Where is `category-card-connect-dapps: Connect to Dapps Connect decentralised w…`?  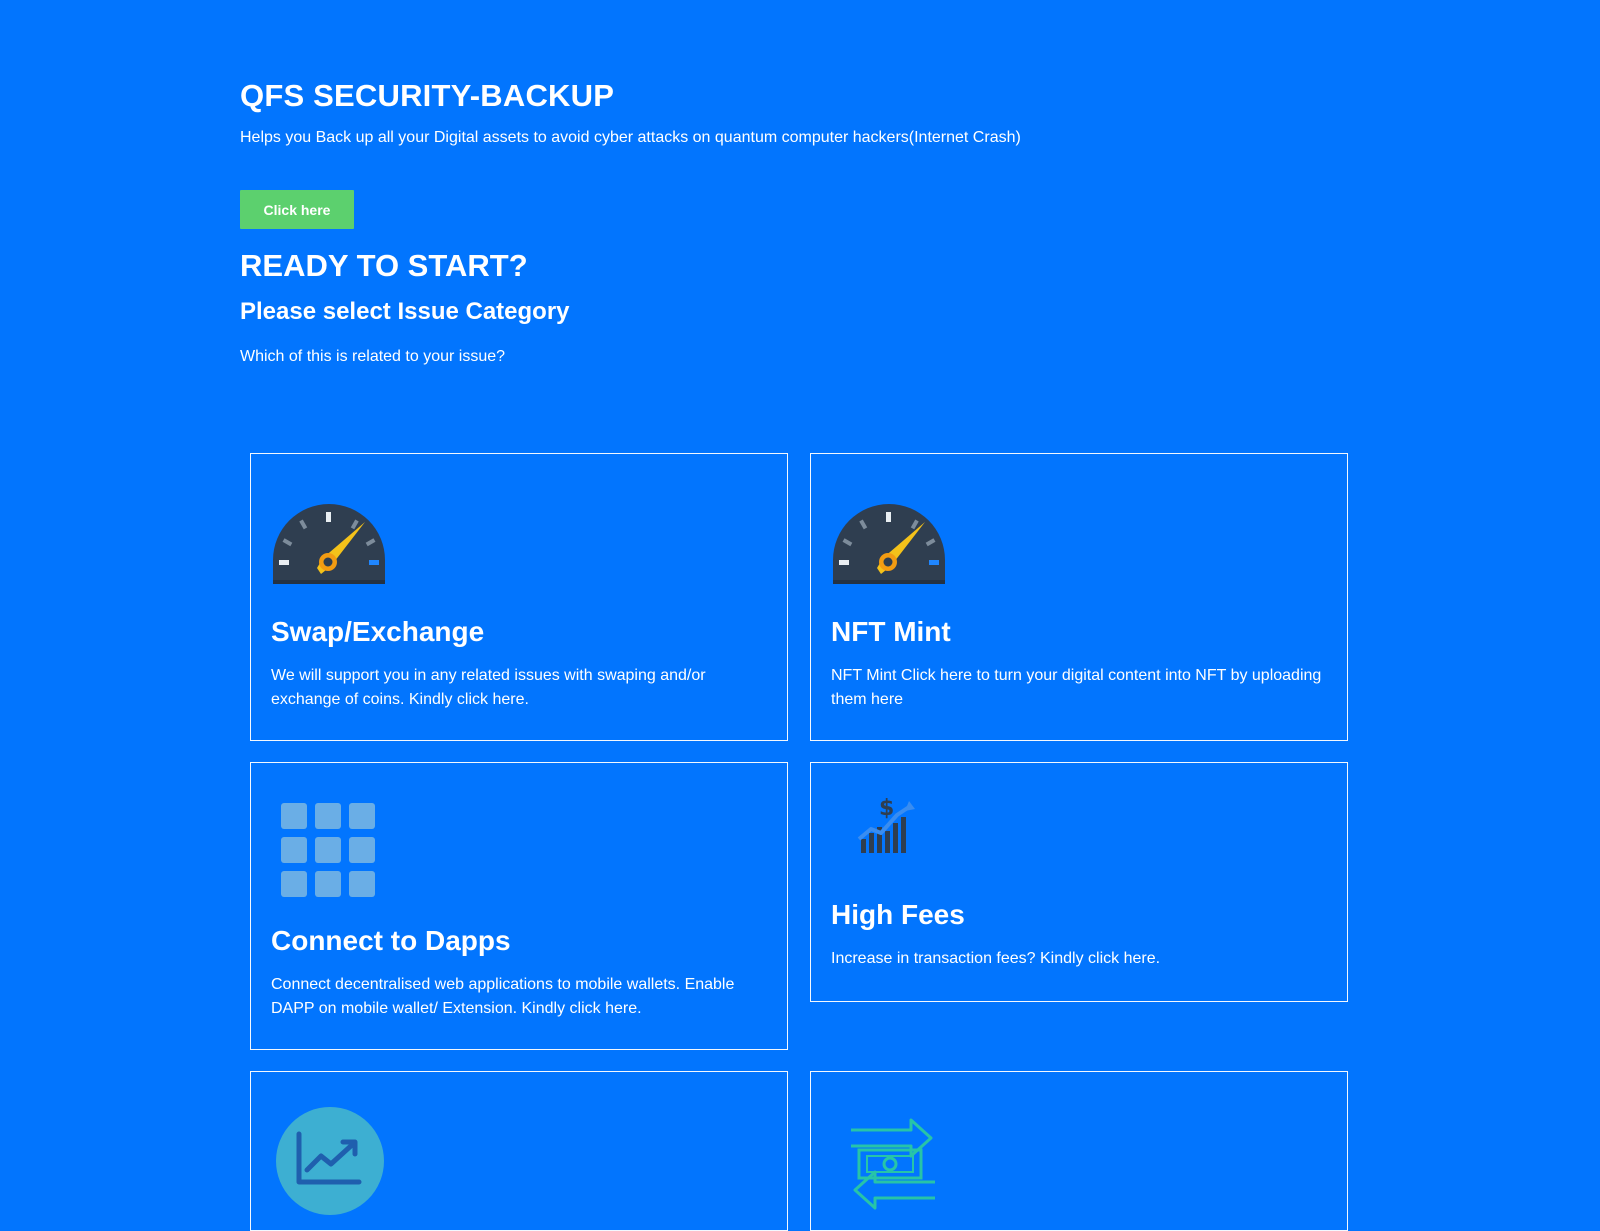 category-card-connect-dapps: Connect to Dapps Connect decentralised w… is located at coordinates (519, 906).